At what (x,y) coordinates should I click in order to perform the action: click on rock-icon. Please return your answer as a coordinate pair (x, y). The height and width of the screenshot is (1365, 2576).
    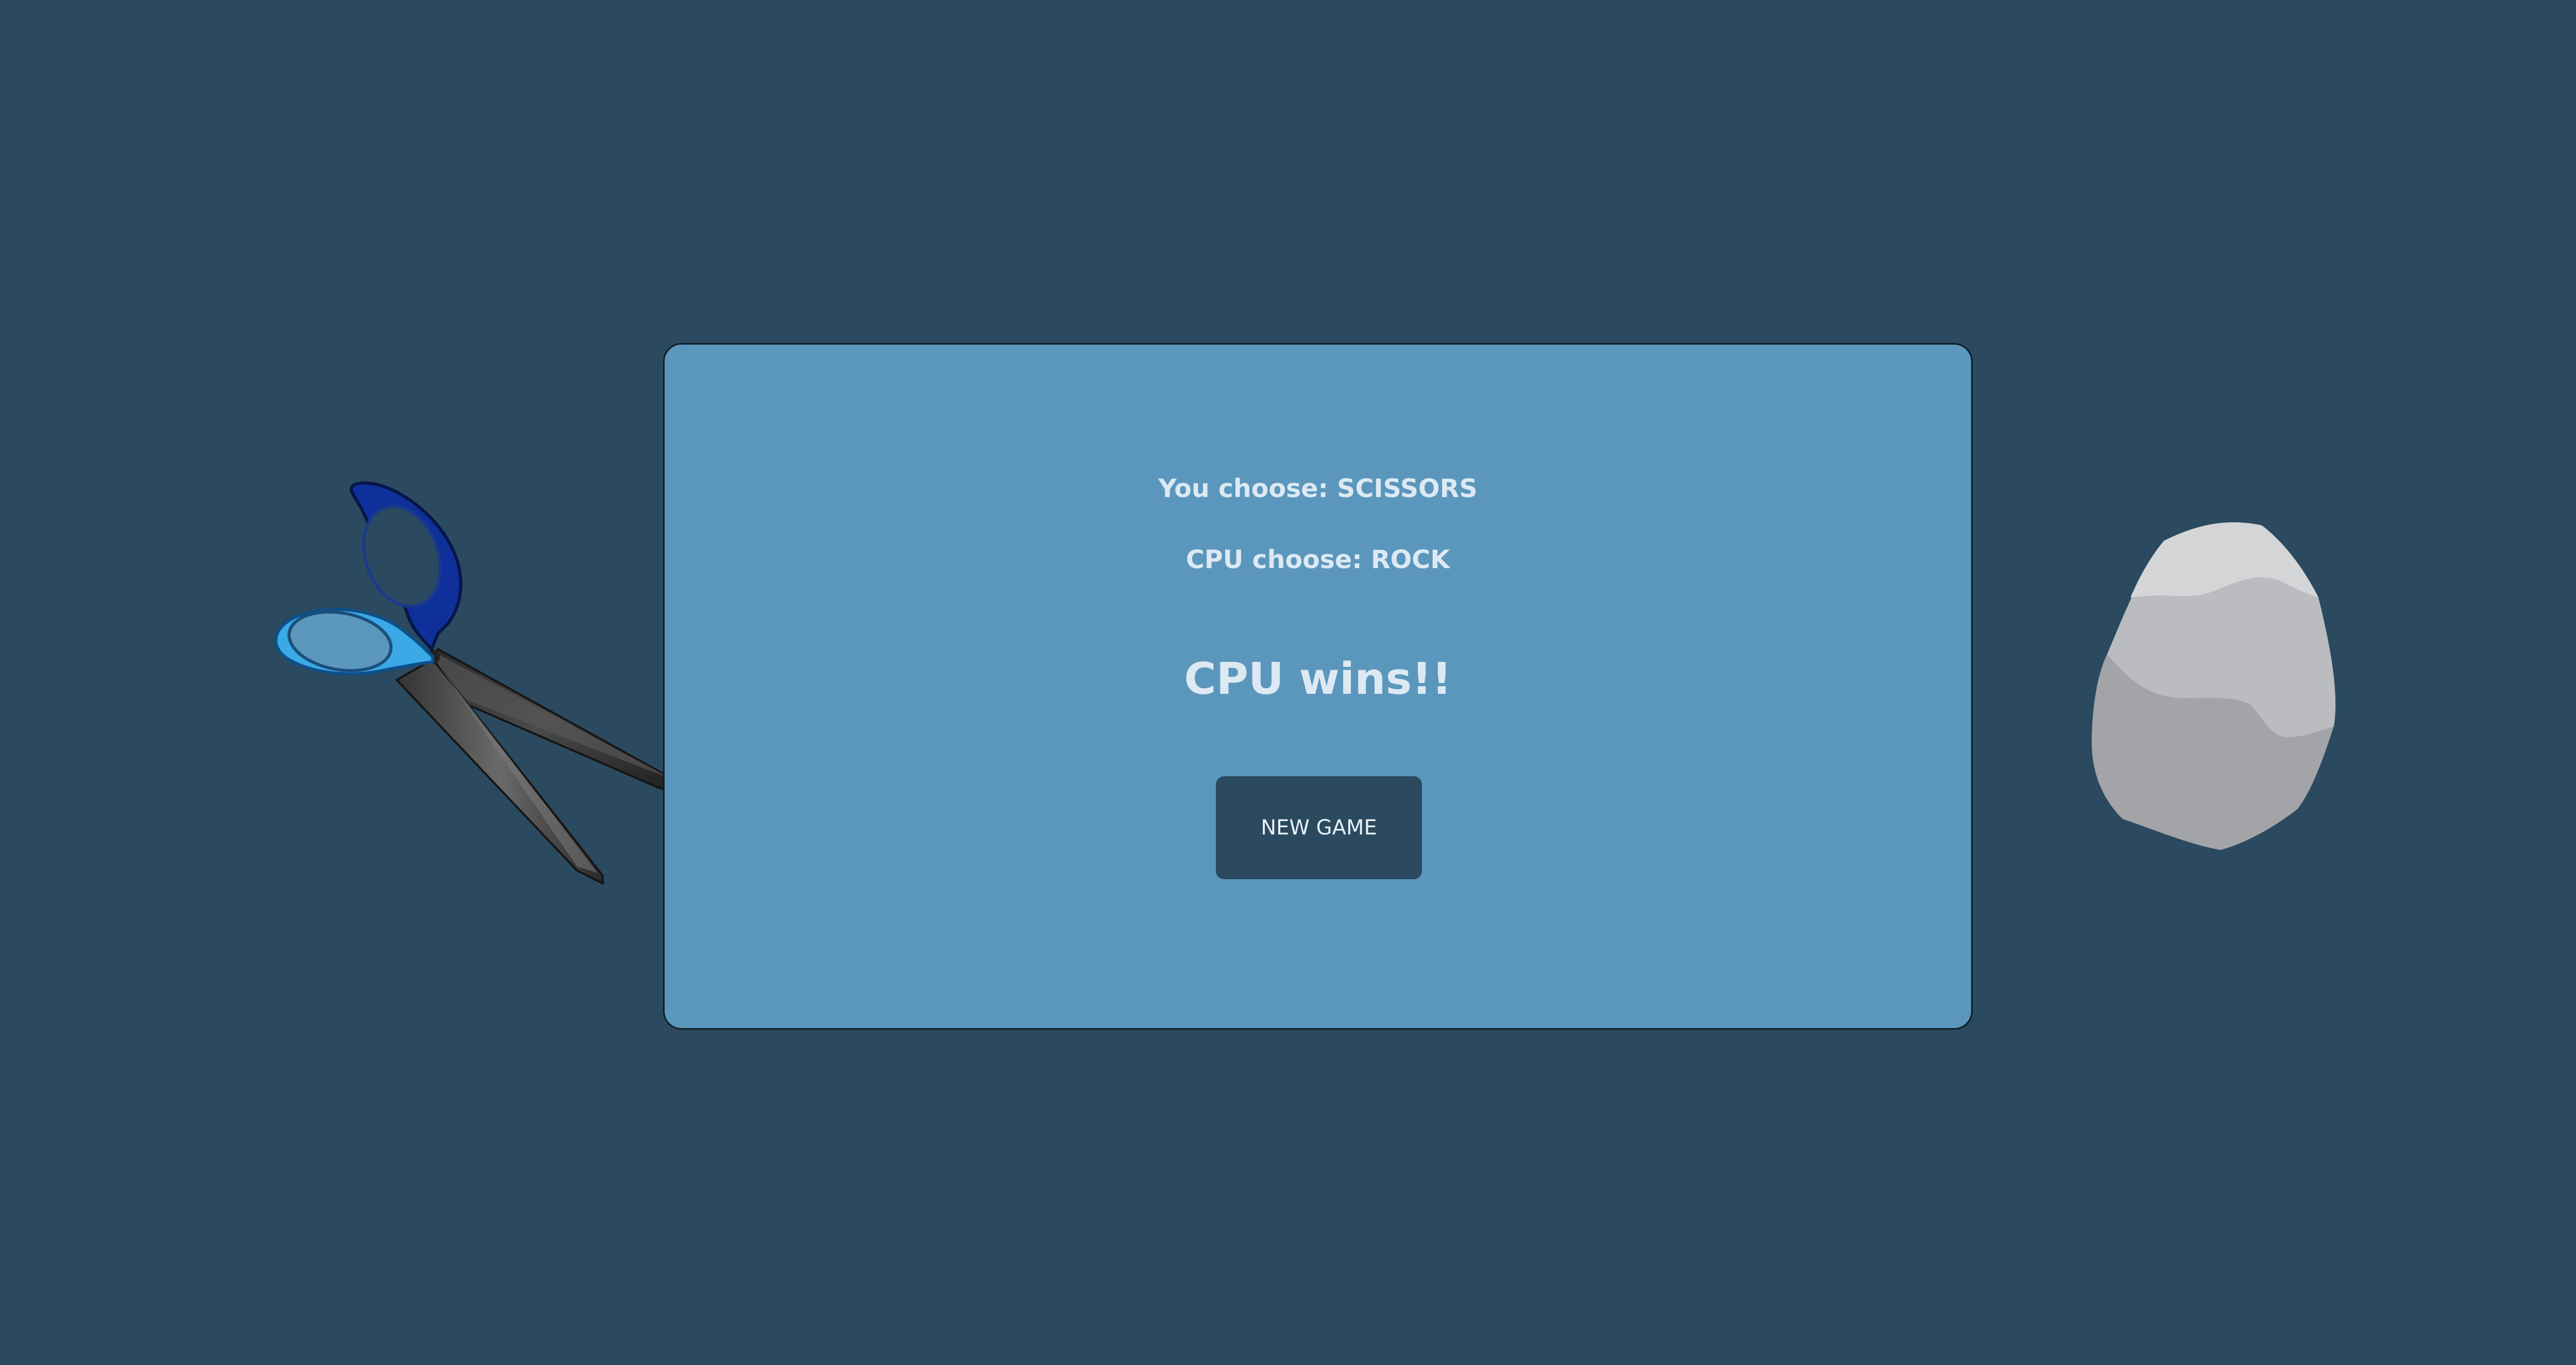
    Looking at the image, I should click on (2214, 686).